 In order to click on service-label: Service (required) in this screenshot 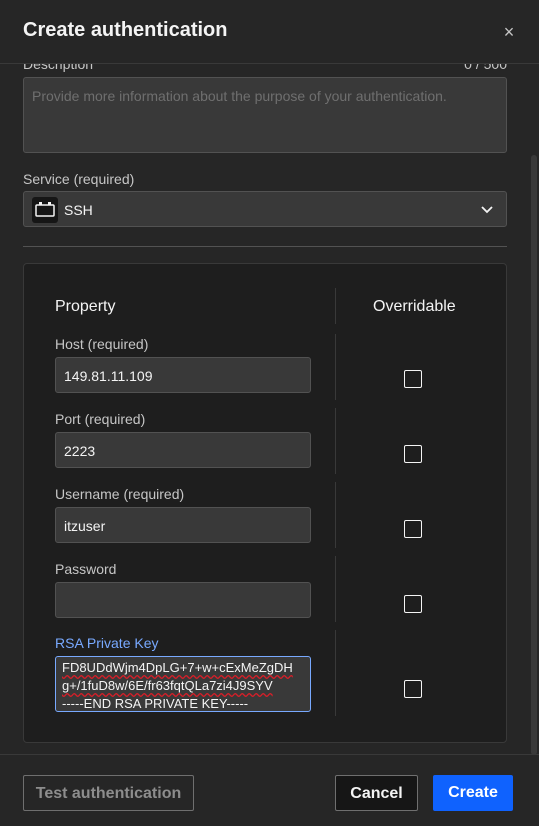, I will do `click(79, 179)`.